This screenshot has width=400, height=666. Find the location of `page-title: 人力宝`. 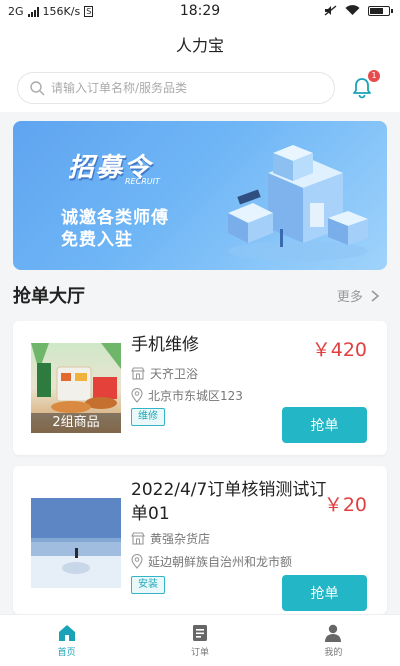

page-title: 人力宝 is located at coordinates (200, 46).